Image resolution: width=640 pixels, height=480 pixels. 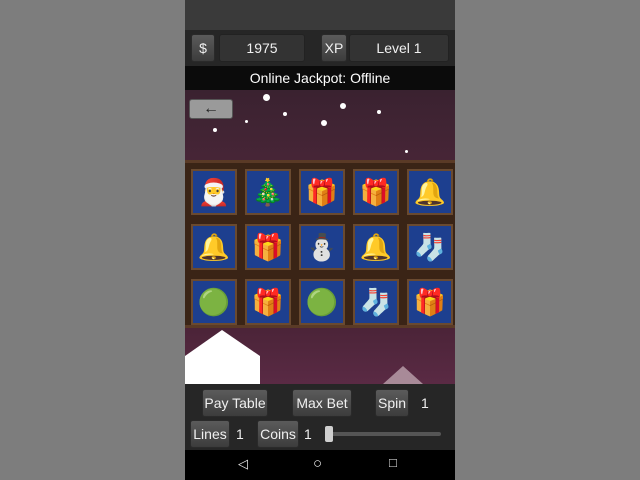 I want to click on spin-button: Spin, so click(x=392, y=403).